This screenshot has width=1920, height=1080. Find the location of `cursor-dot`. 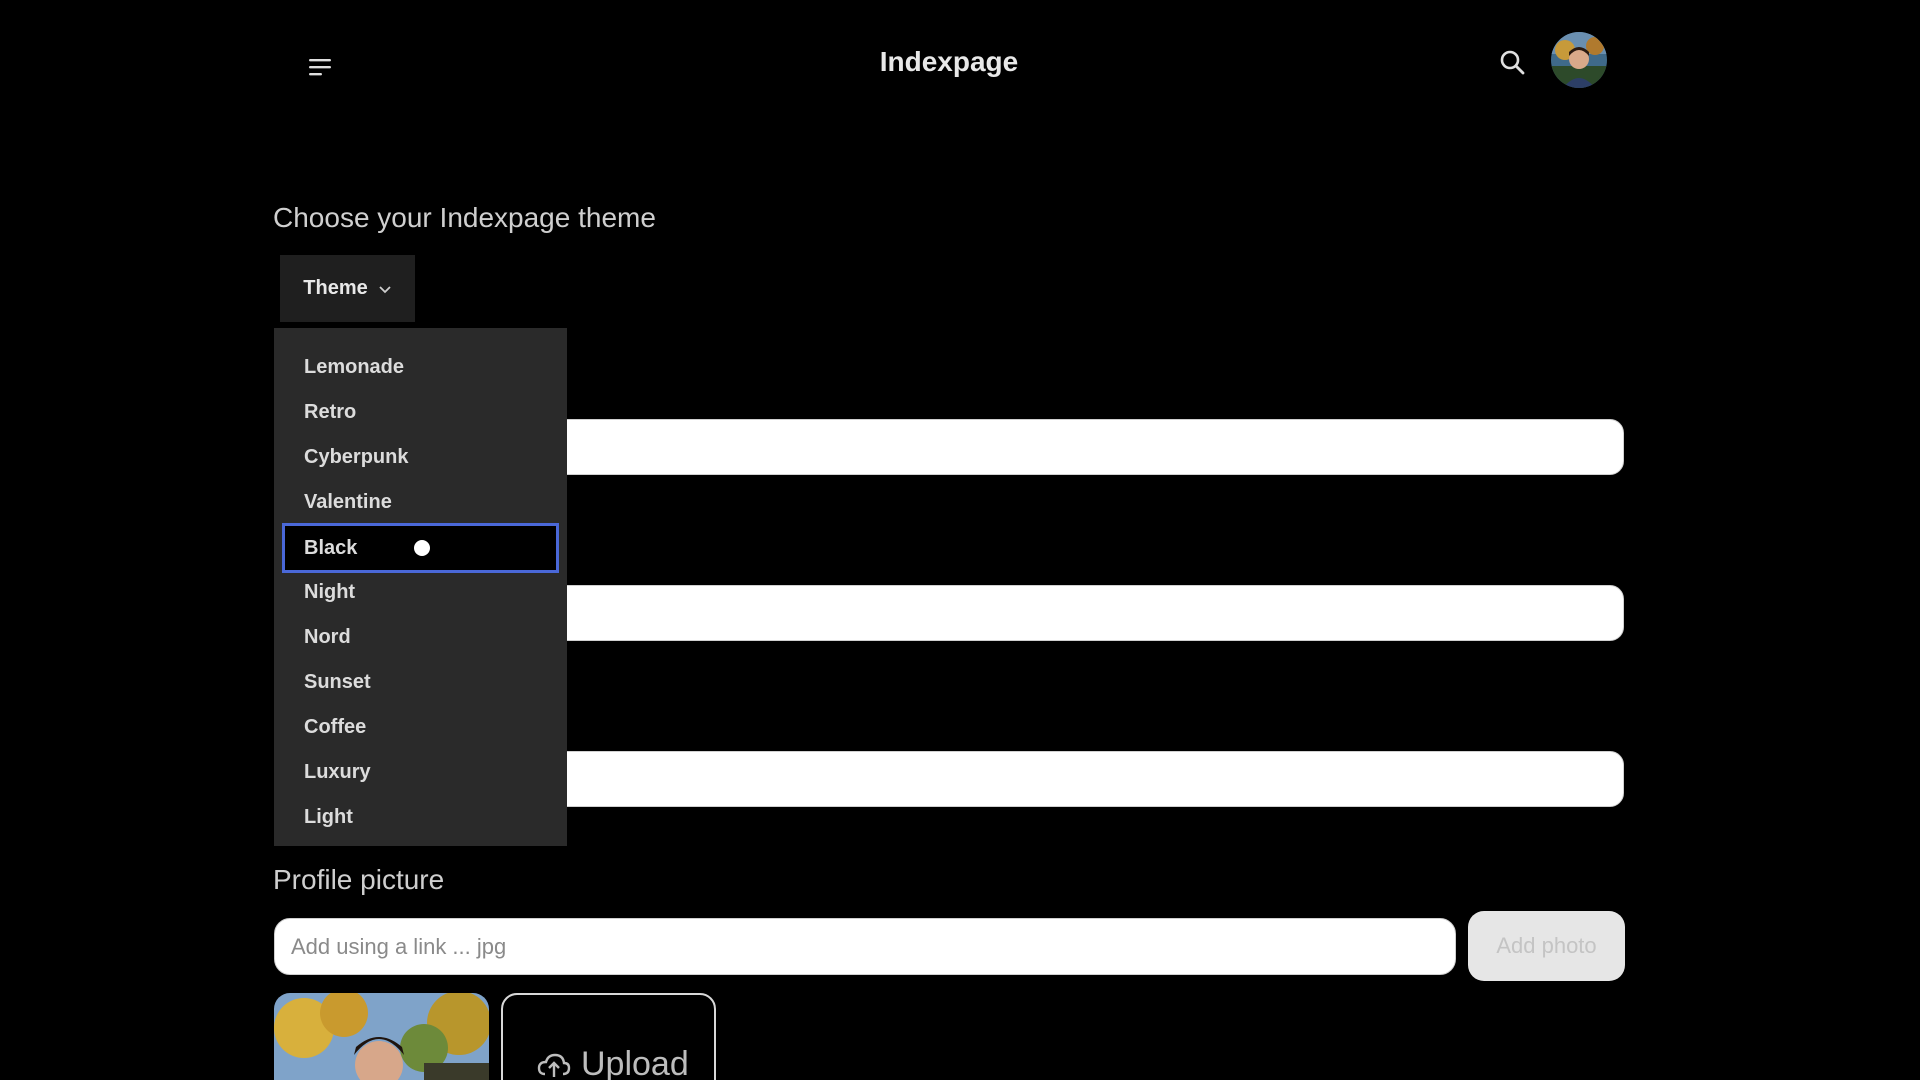

cursor-dot is located at coordinates (422, 548).